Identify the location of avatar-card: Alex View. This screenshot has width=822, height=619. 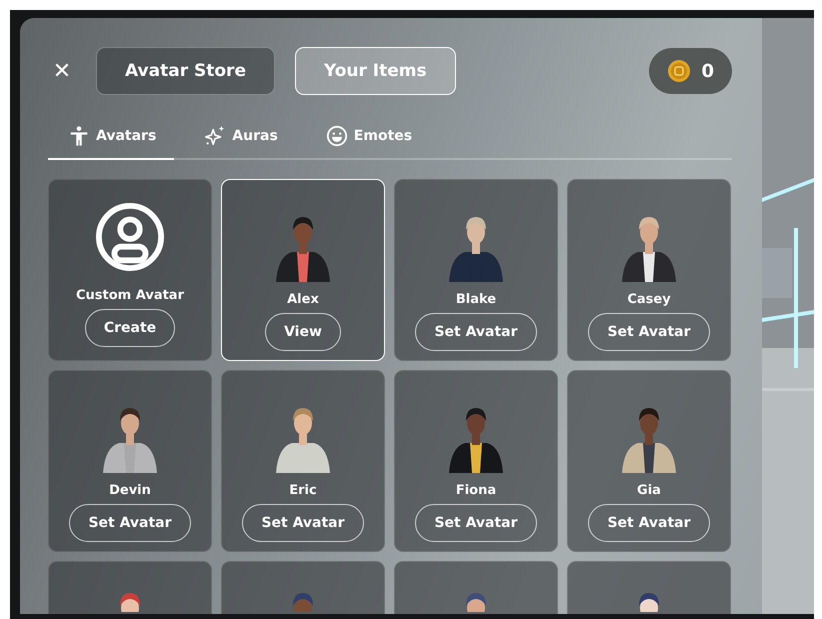
(303, 270).